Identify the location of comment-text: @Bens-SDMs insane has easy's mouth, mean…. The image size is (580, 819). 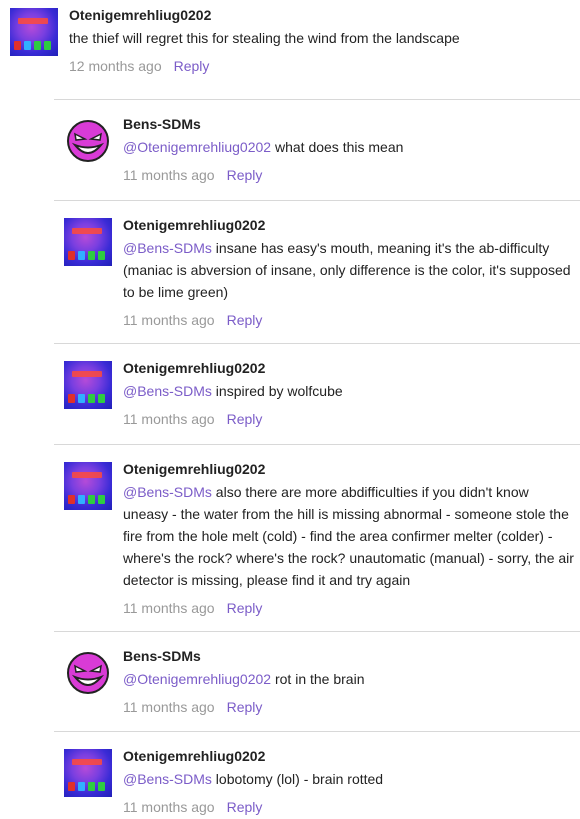
(349, 270).